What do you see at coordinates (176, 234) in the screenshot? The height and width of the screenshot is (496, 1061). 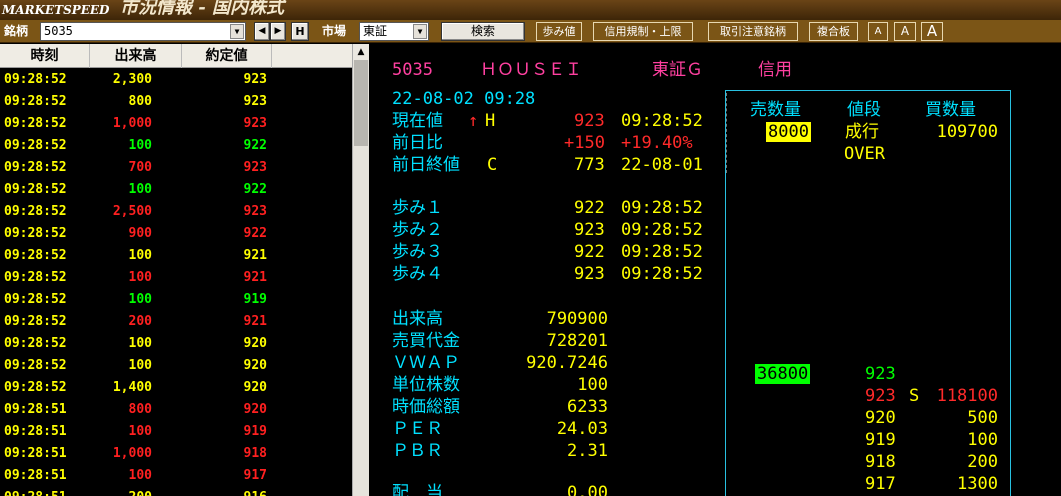 I see `table-row: 09:28:52 900 922` at bounding box center [176, 234].